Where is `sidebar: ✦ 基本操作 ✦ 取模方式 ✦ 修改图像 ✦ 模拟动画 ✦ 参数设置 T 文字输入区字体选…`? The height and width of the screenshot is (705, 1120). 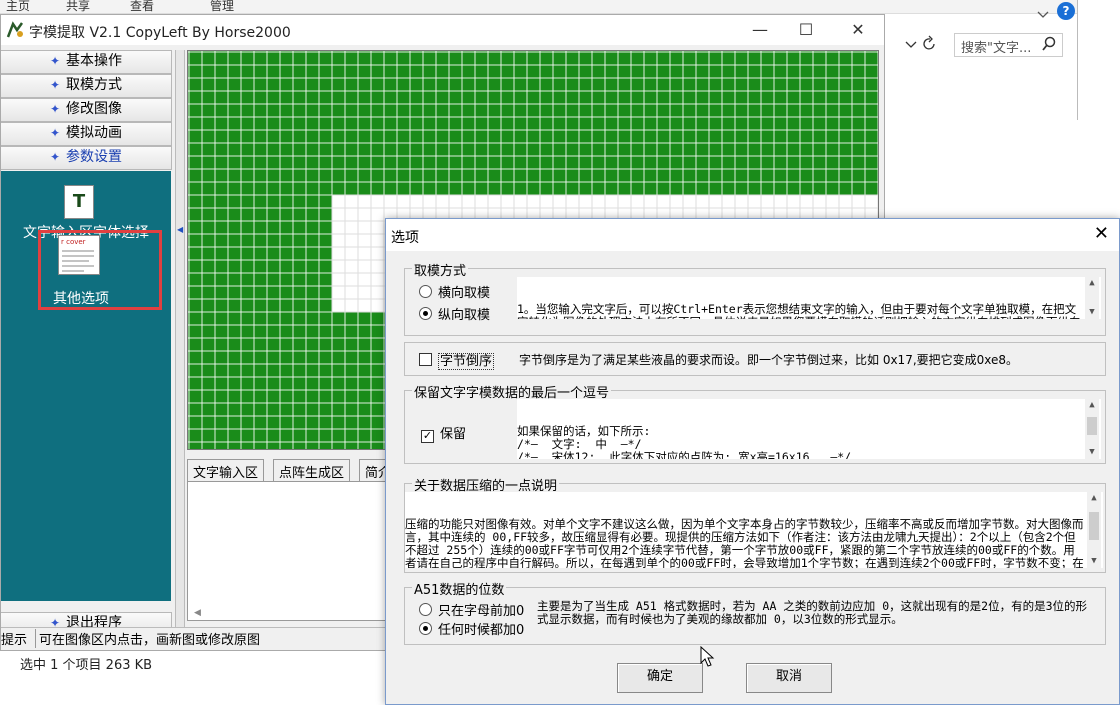
sidebar: ✦ 基本操作 ✦ 取模方式 ✦ 修改图像 ✦ 模拟动画 ✦ 参数设置 T 文字输入区字体选… is located at coordinates (87, 346).